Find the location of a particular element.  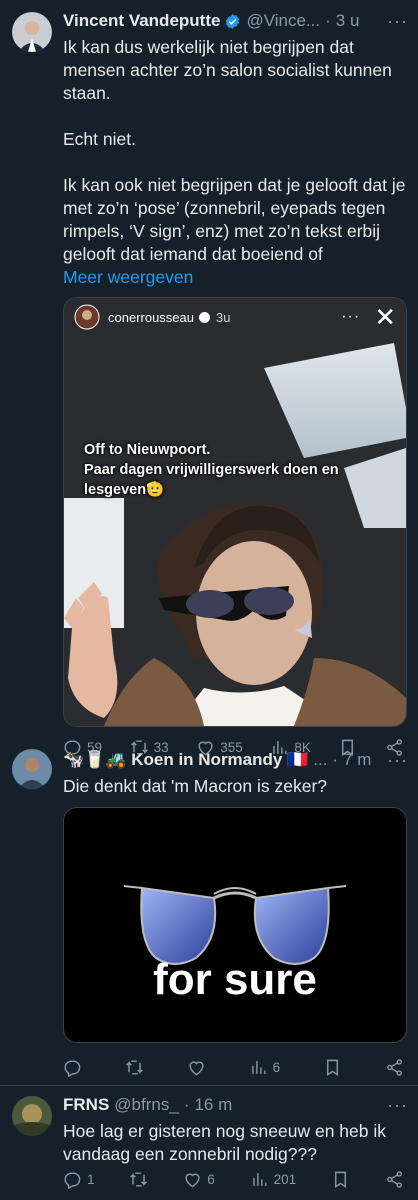

divider is located at coordinates (209, 1085).